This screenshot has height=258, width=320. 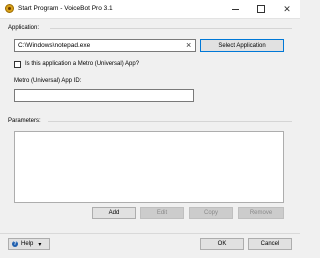 What do you see at coordinates (162, 213) in the screenshot?
I see `edit-parameter-button: Edit` at bounding box center [162, 213].